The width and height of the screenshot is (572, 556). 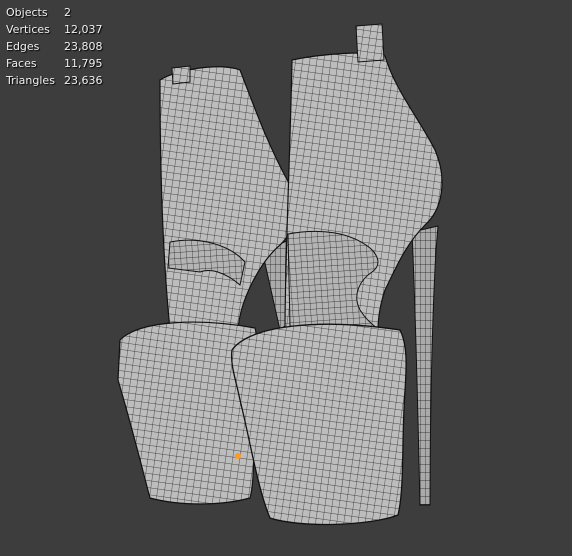 I want to click on stat-label: Triangles, so click(x=30, y=80).